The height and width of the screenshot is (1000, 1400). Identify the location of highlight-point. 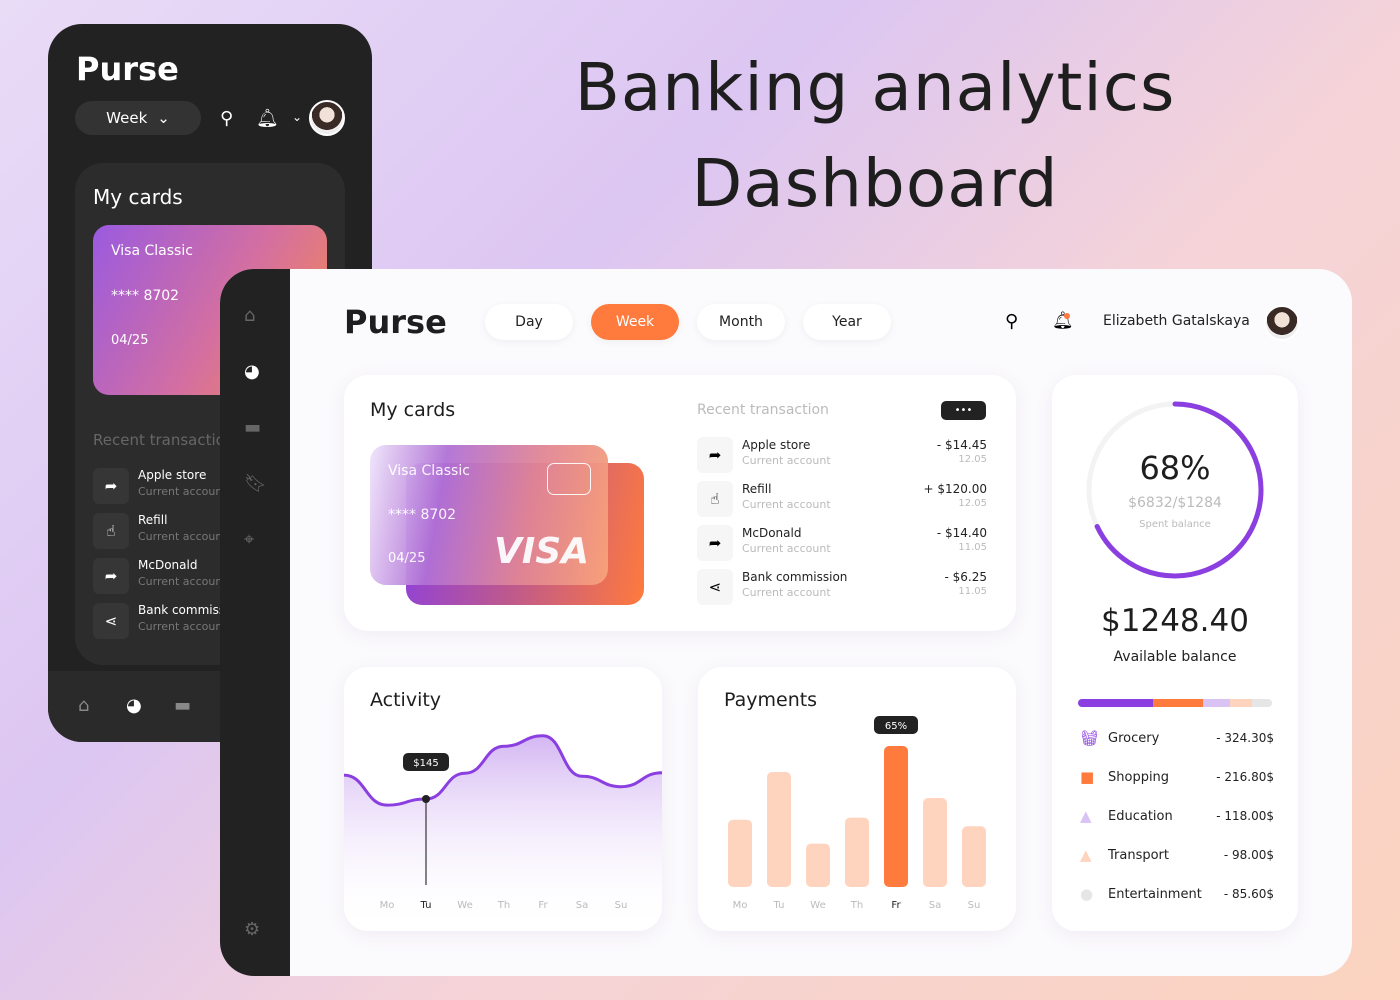
(426, 799).